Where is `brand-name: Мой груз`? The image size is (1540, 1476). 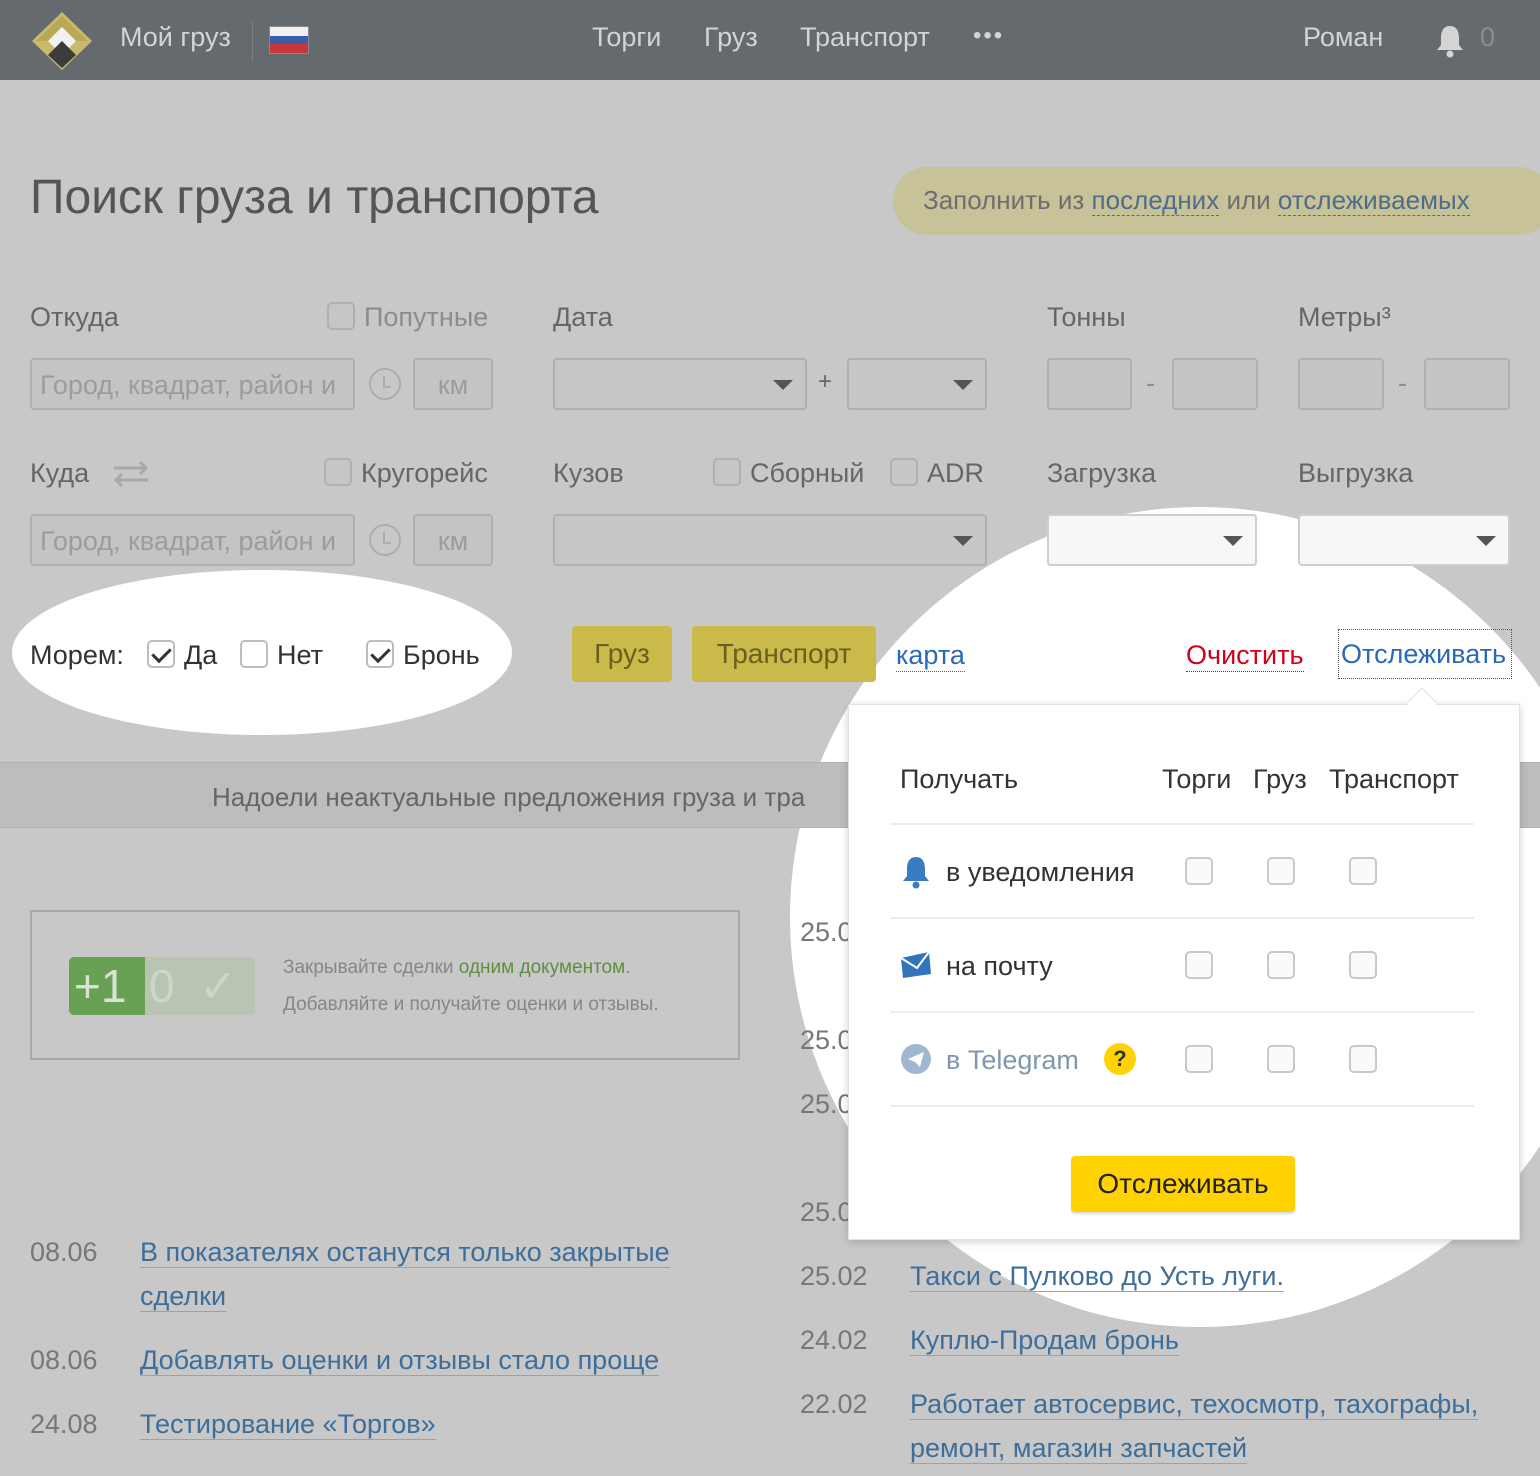 brand-name: Мой груз is located at coordinates (175, 37).